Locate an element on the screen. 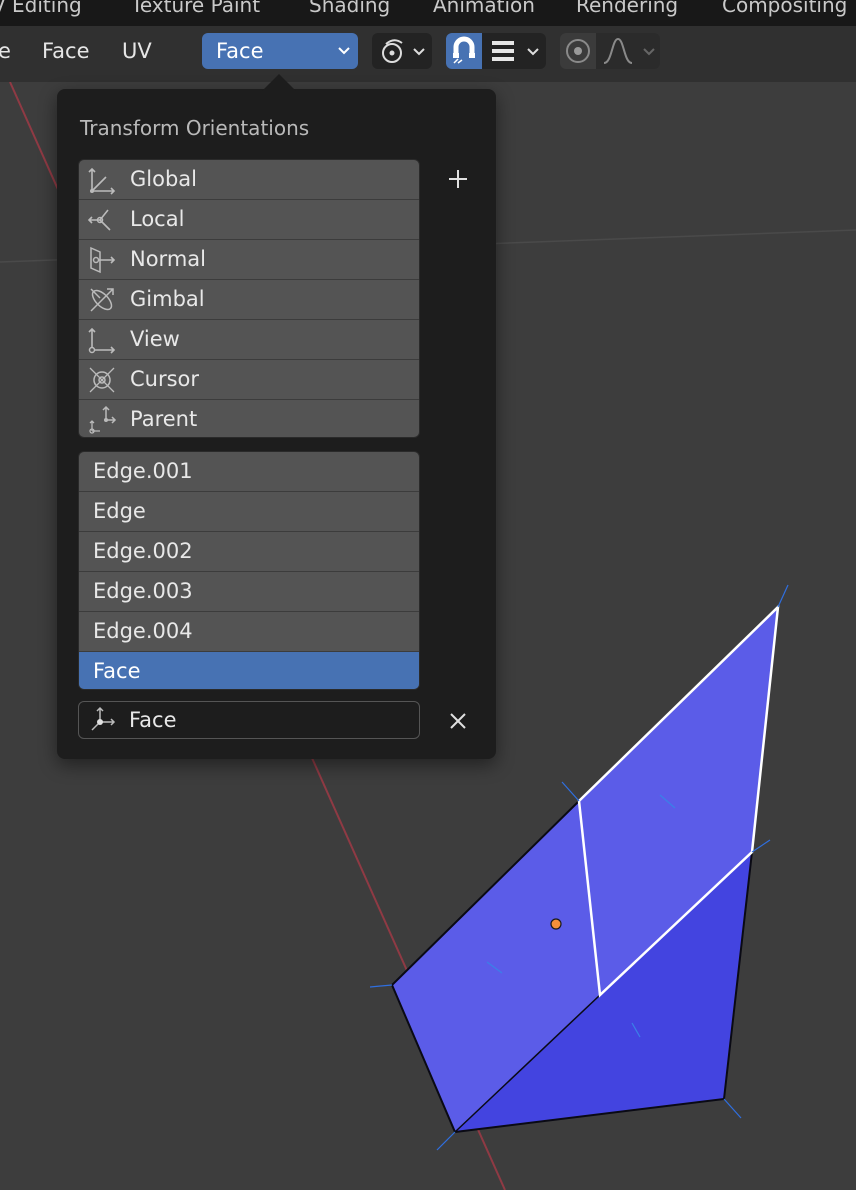 The height and width of the screenshot is (1190, 856). delete-orientation-button is located at coordinates (458, 721).